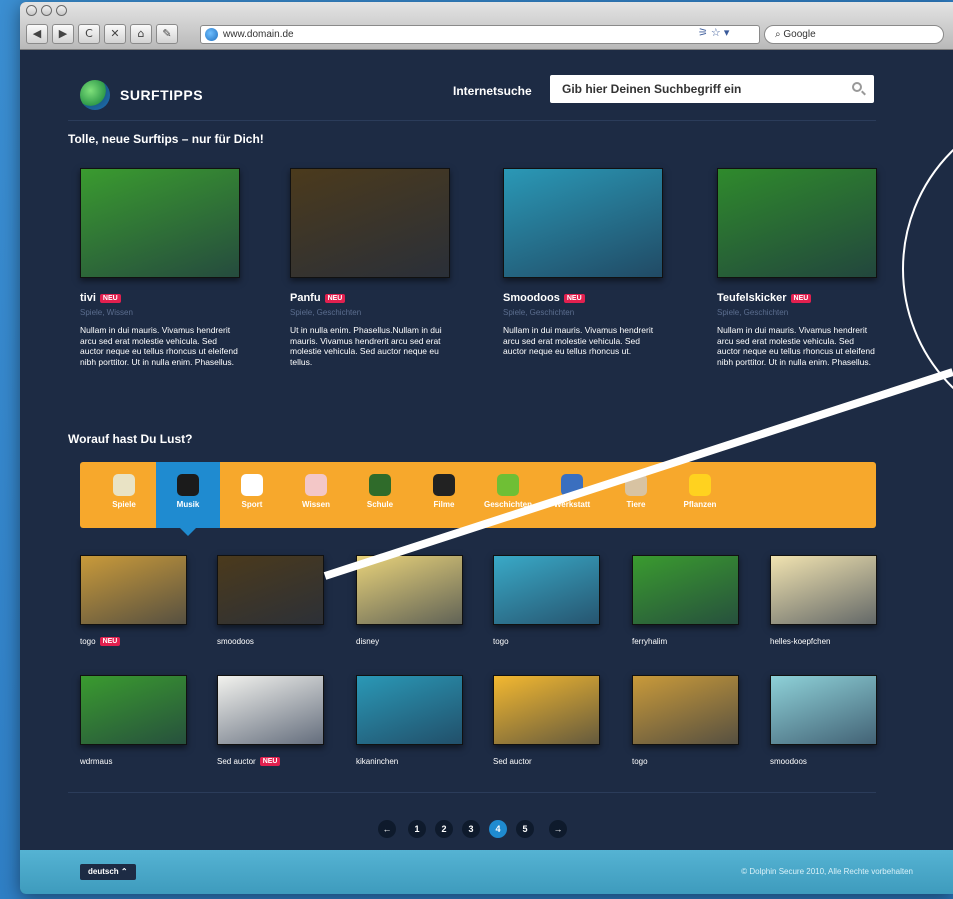 This screenshot has height=899, width=953. I want to click on forward-button: ▶, so click(63, 34).